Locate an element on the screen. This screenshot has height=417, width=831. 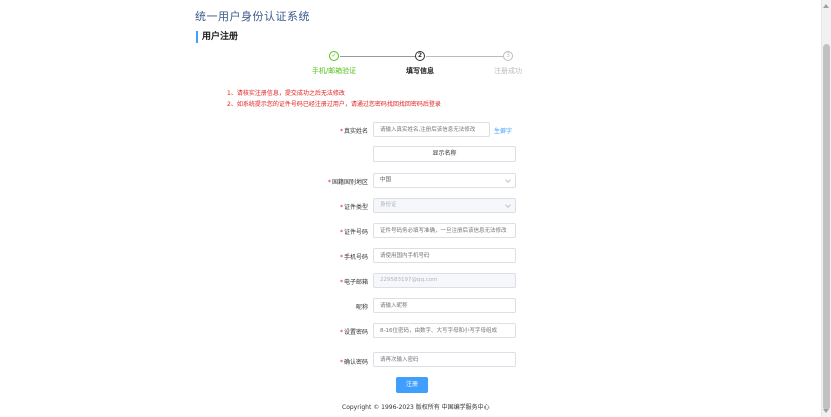
id-number-input is located at coordinates (444, 230).